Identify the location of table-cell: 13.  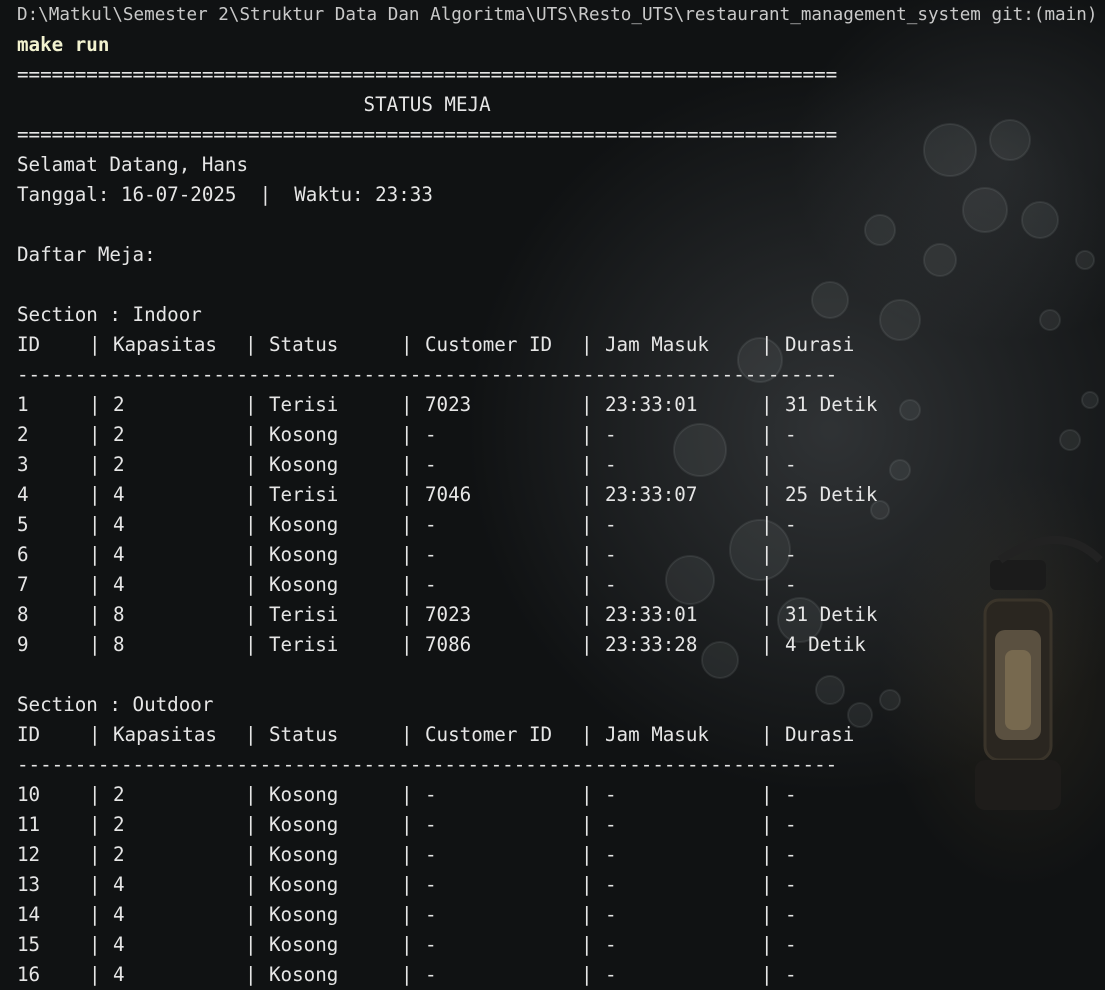
(29, 884).